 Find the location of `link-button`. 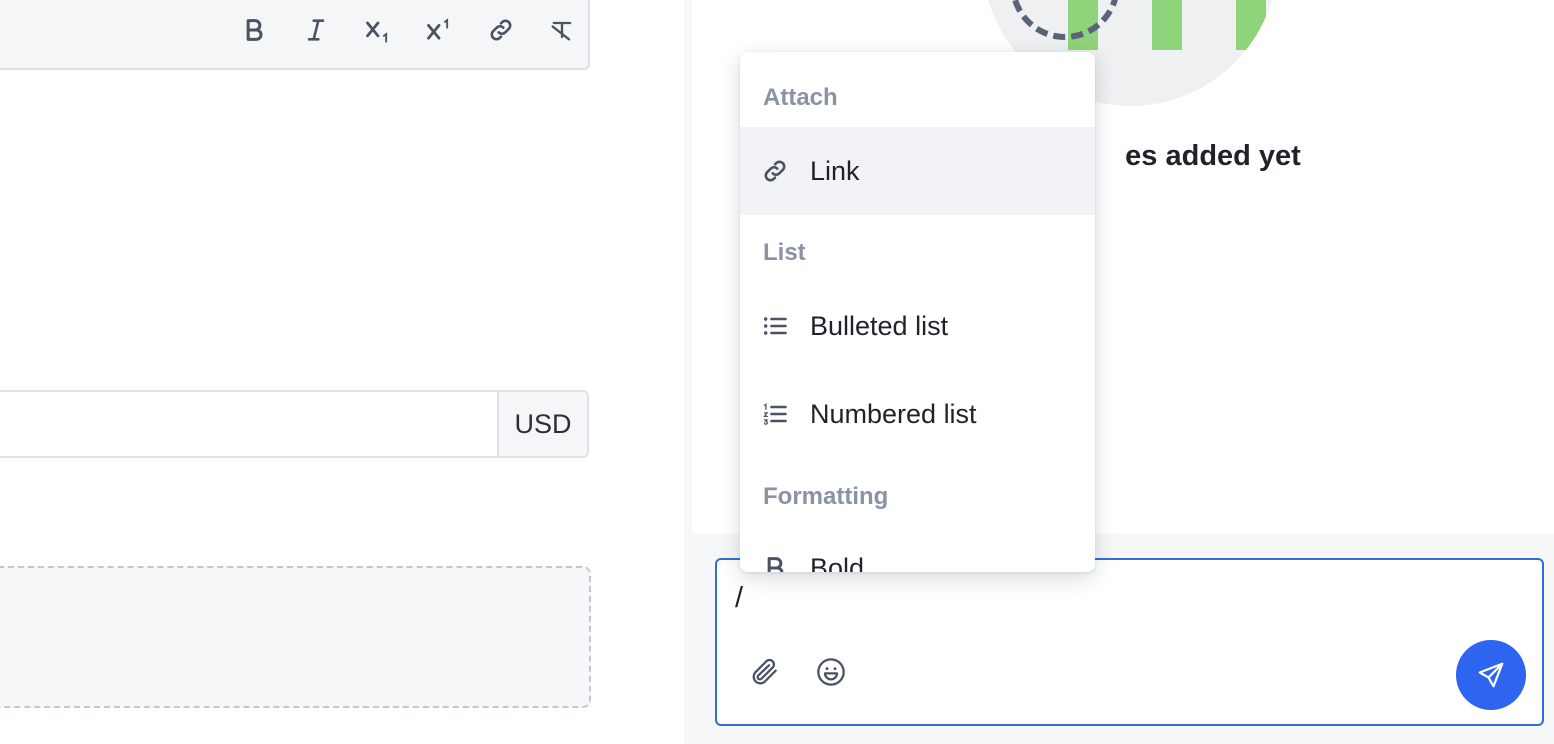

link-button is located at coordinates (501, 30).